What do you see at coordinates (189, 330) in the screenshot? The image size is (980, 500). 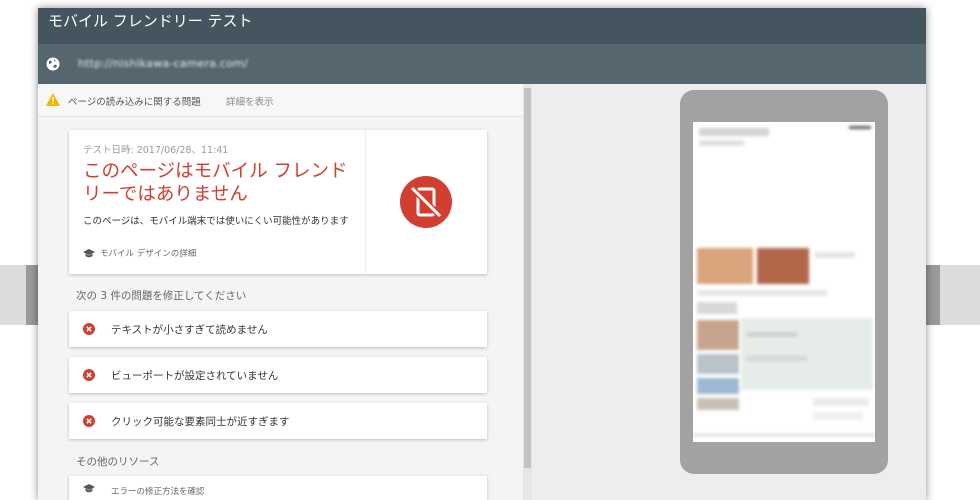 I see `issue-label: テキストが小さすぎて読めません` at bounding box center [189, 330].